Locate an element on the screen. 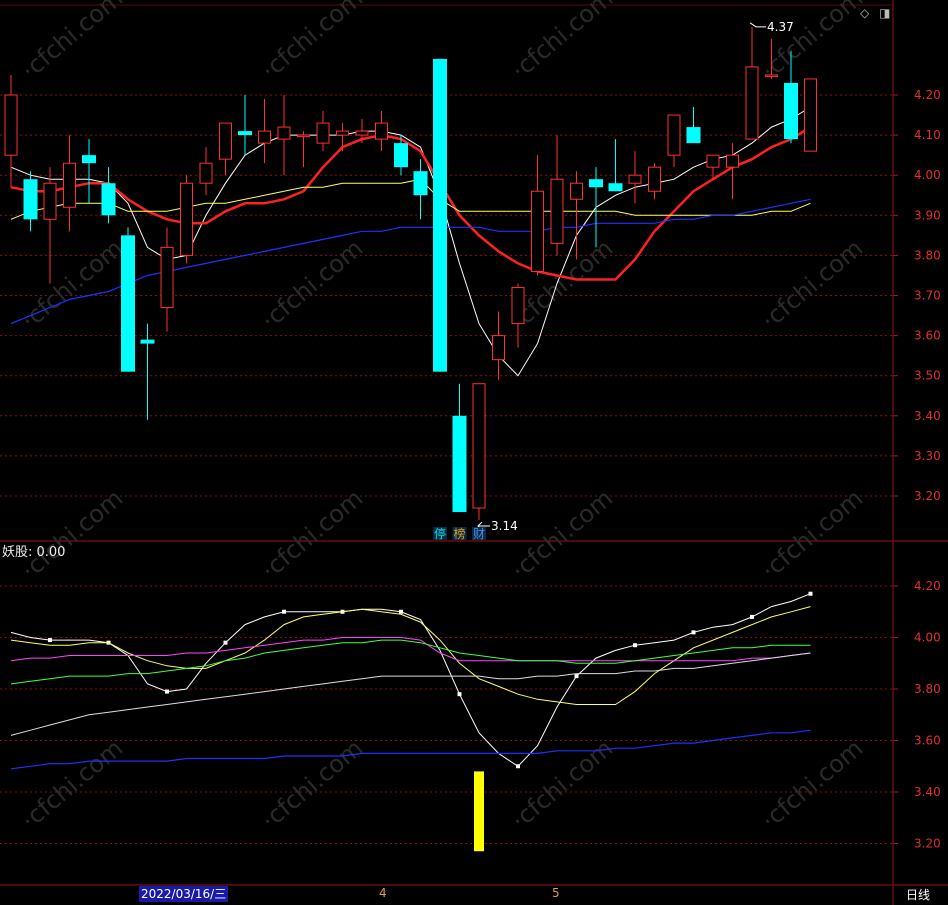 This screenshot has width=948, height=905. price-tick-label: 3.70 is located at coordinates (927, 296).